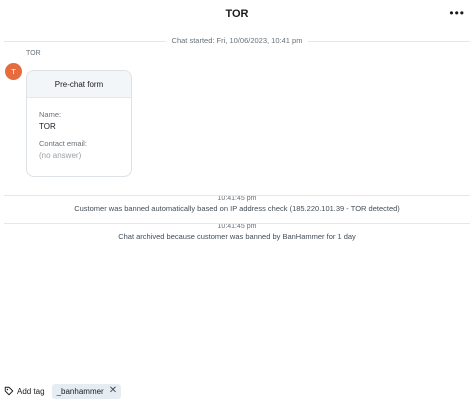 The image size is (474, 401). What do you see at coordinates (9, 391) in the screenshot?
I see `tag-icon` at bounding box center [9, 391].